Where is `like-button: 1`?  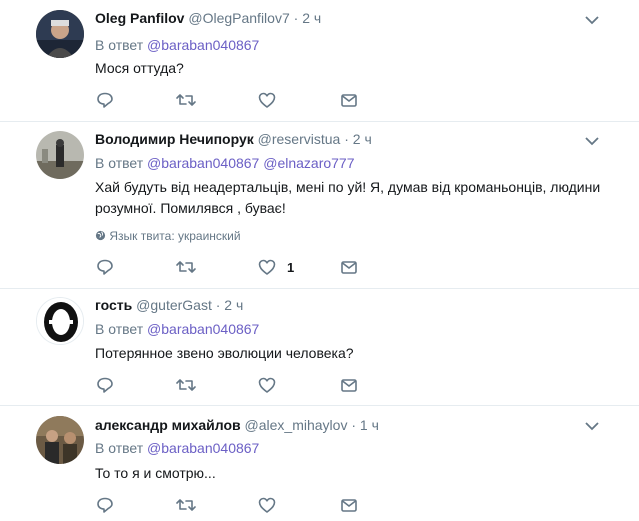 like-button: 1 is located at coordinates (275, 267).